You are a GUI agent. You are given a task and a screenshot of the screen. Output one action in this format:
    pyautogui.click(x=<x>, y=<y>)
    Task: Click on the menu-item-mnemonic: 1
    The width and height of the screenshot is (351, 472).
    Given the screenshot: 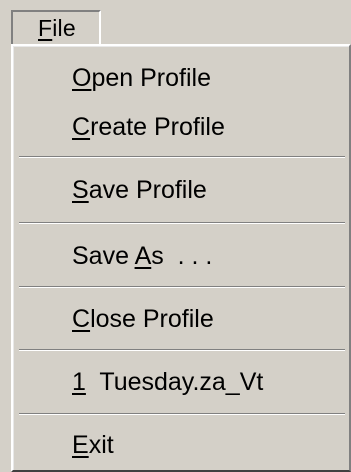 What is the action you would take?
    pyautogui.click(x=79, y=382)
    